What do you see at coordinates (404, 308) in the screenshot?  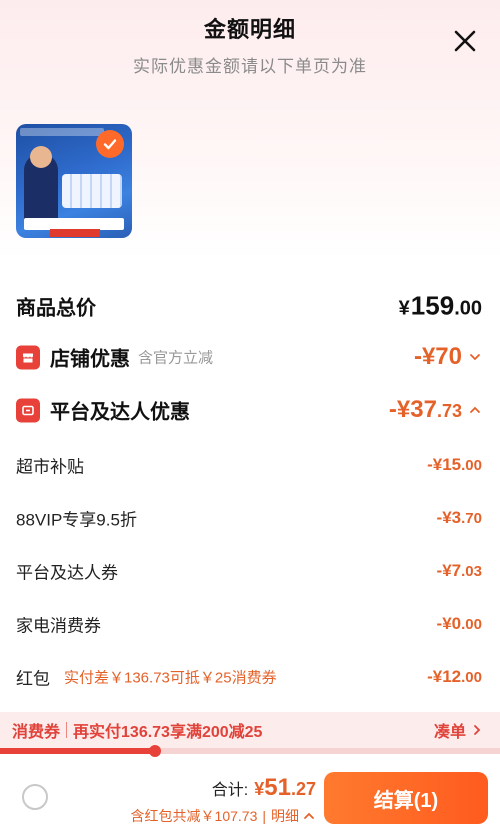 I see `total-price-currency: ¥` at bounding box center [404, 308].